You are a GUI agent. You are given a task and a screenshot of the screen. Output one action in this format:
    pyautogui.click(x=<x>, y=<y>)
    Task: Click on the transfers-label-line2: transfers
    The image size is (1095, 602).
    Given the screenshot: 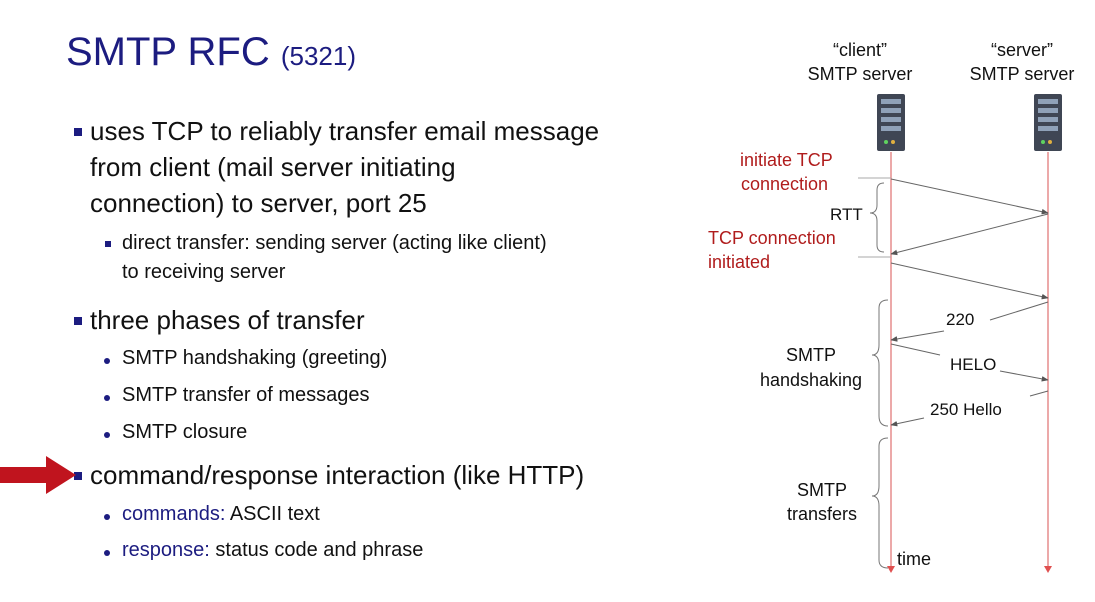 What is the action you would take?
    pyautogui.click(x=822, y=514)
    